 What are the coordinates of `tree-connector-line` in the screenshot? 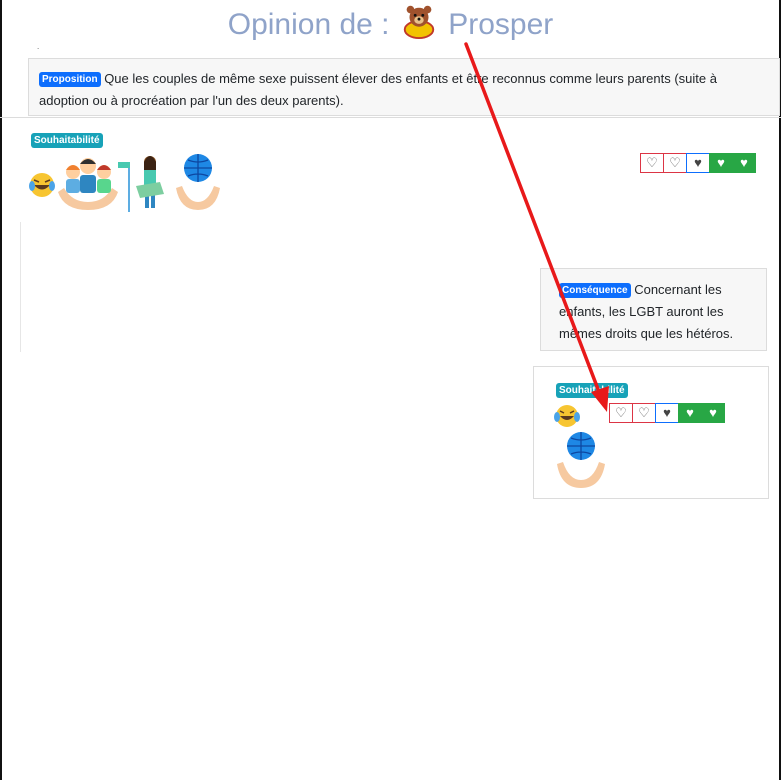 It's located at (20, 287).